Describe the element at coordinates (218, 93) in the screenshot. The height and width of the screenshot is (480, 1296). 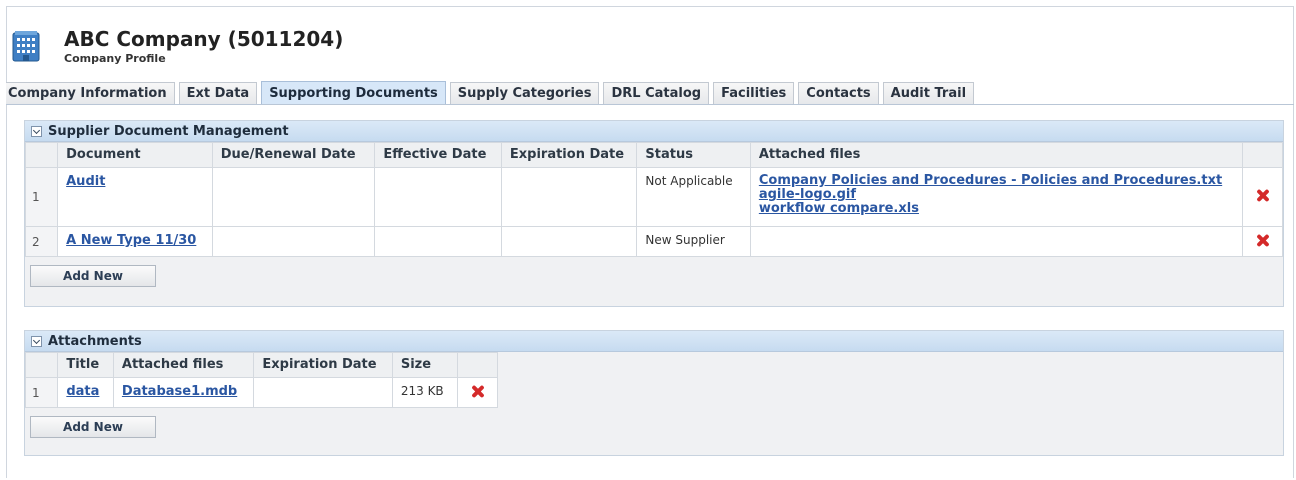
I see `tab-ext-data: Ext Data` at that location.